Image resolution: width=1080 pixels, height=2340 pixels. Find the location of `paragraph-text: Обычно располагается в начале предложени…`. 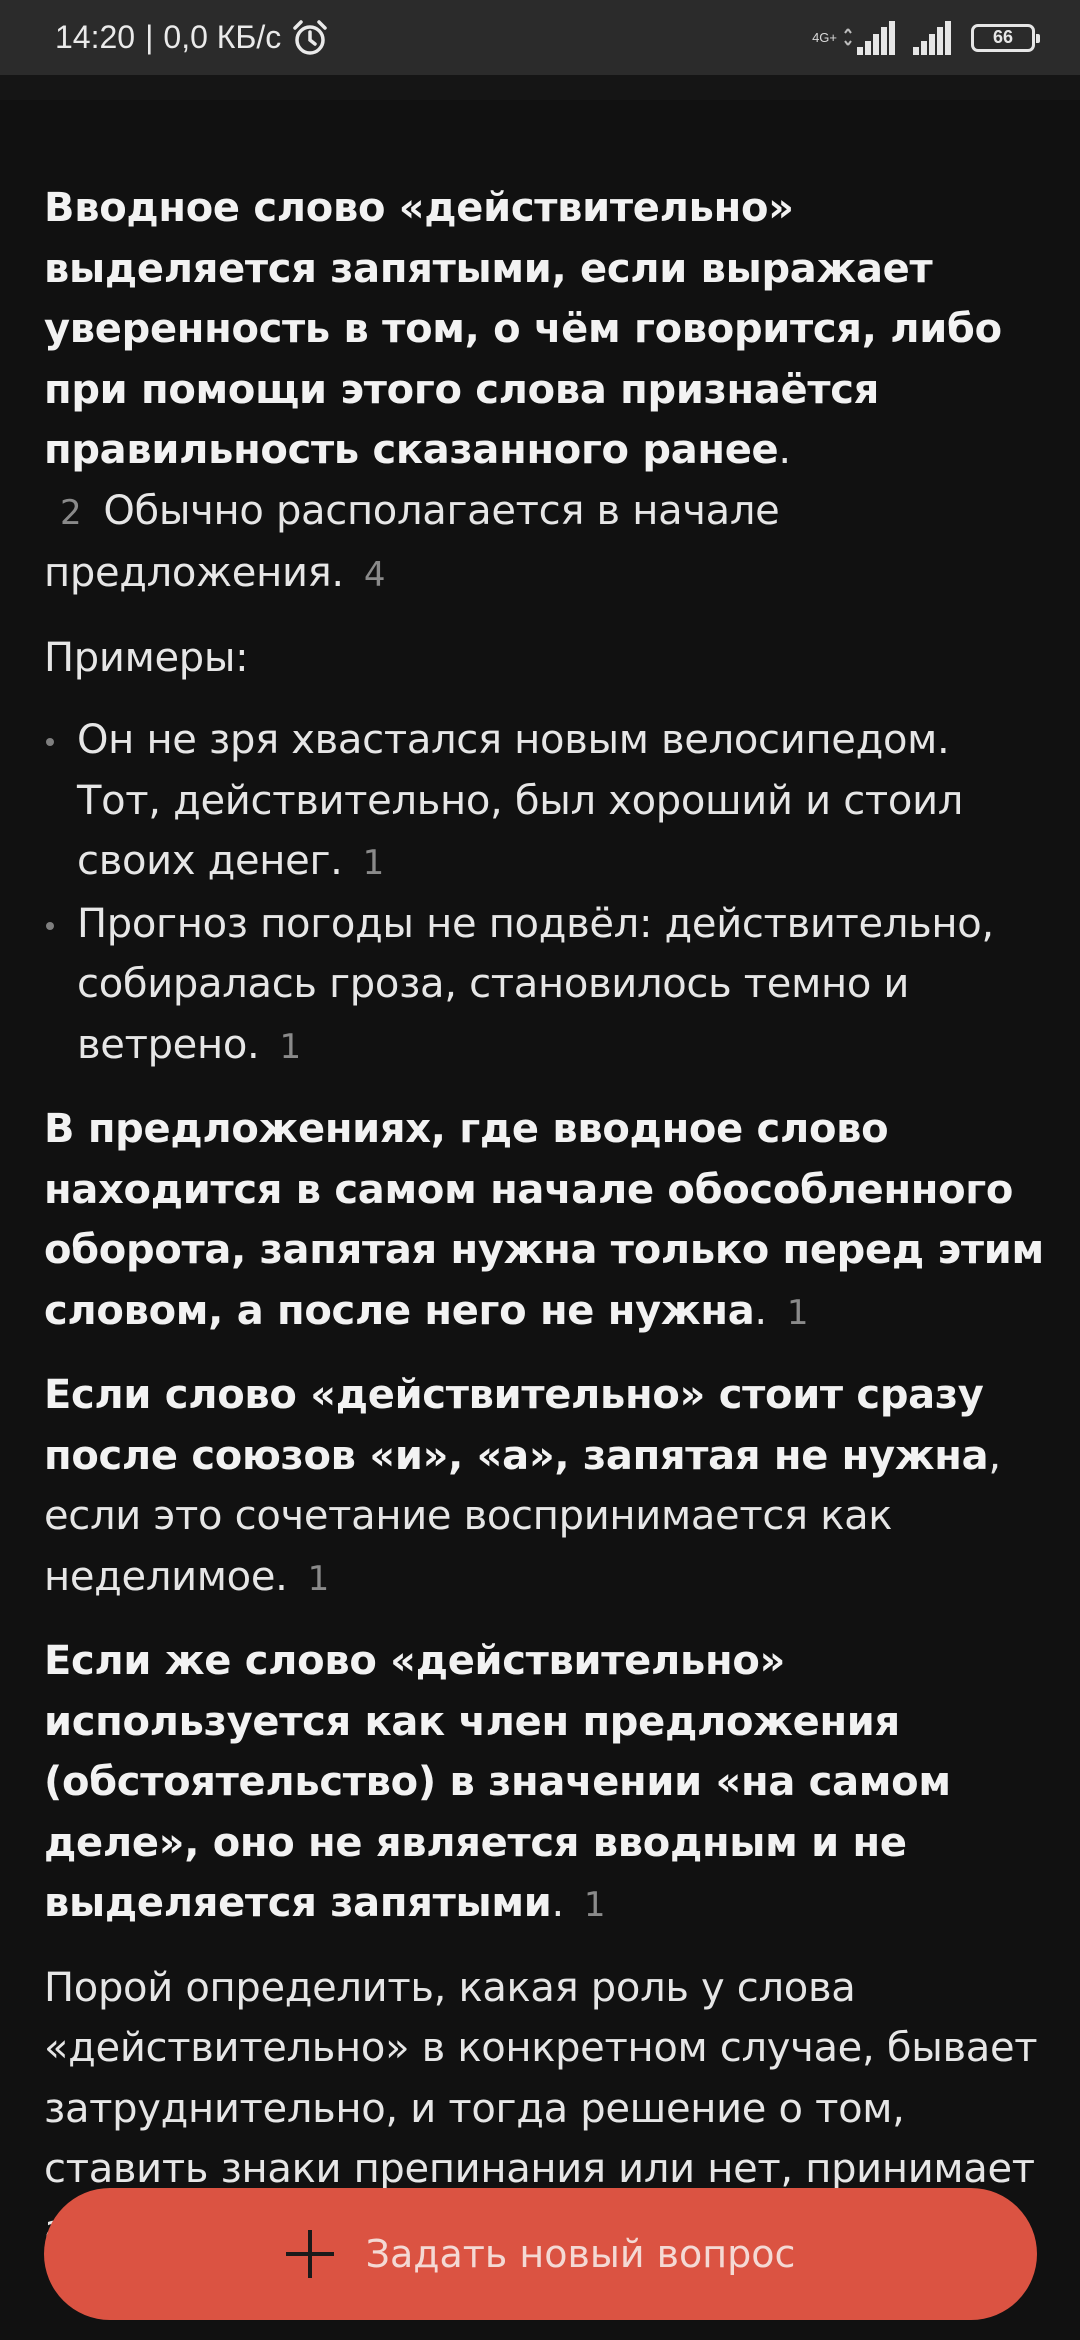

paragraph-text: Обычно располагается в начале предложени… is located at coordinates (412, 542).